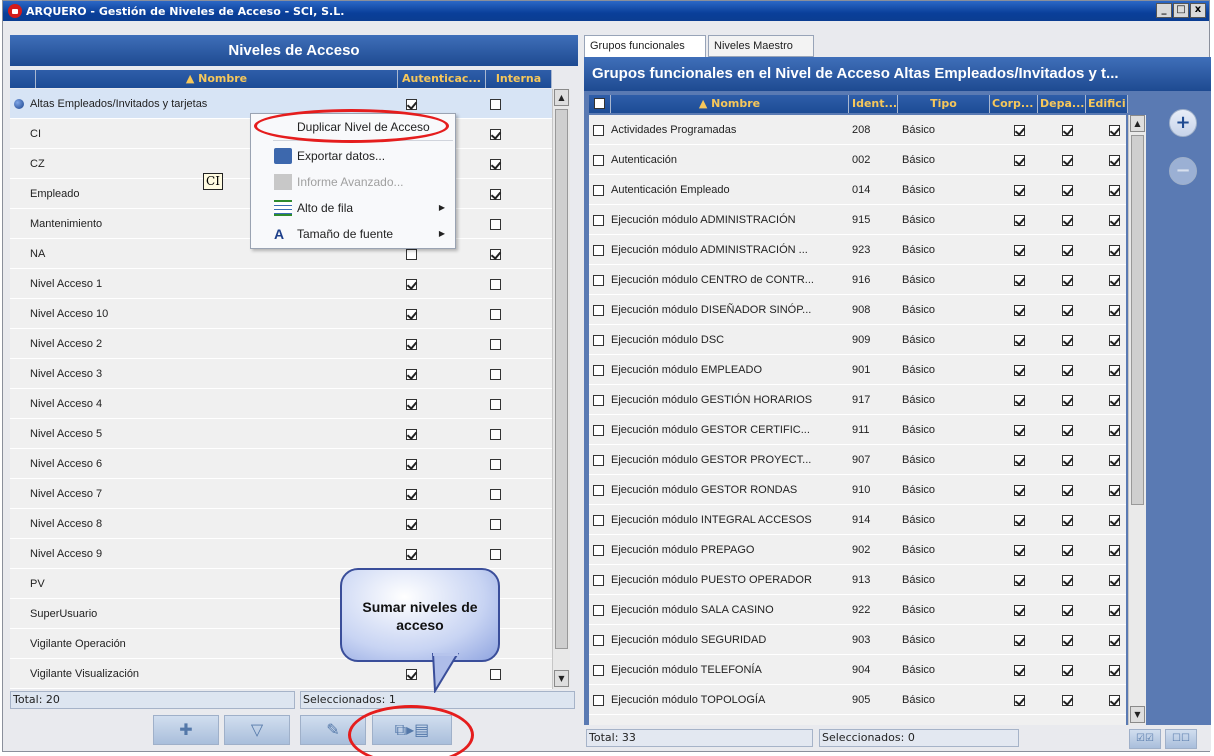 This screenshot has height=756, width=1214. Describe the element at coordinates (519, 79) in the screenshot. I see `column-header-interna: Interna` at that location.